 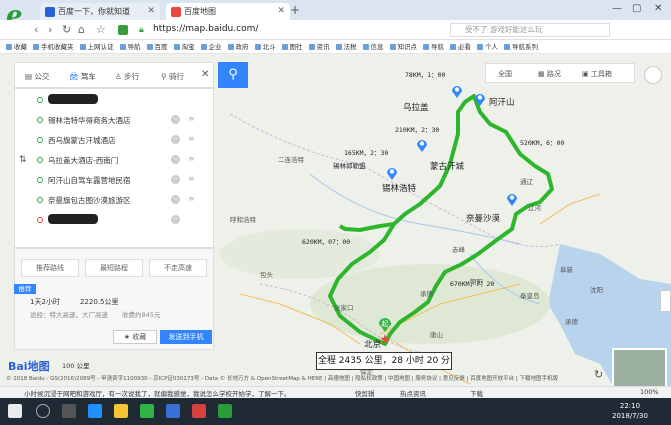 What do you see at coordinates (115, 181) in the screenshot?
I see `waypoint-item: 阿汗山自驾车露营地民宿 − ≡` at bounding box center [115, 181].